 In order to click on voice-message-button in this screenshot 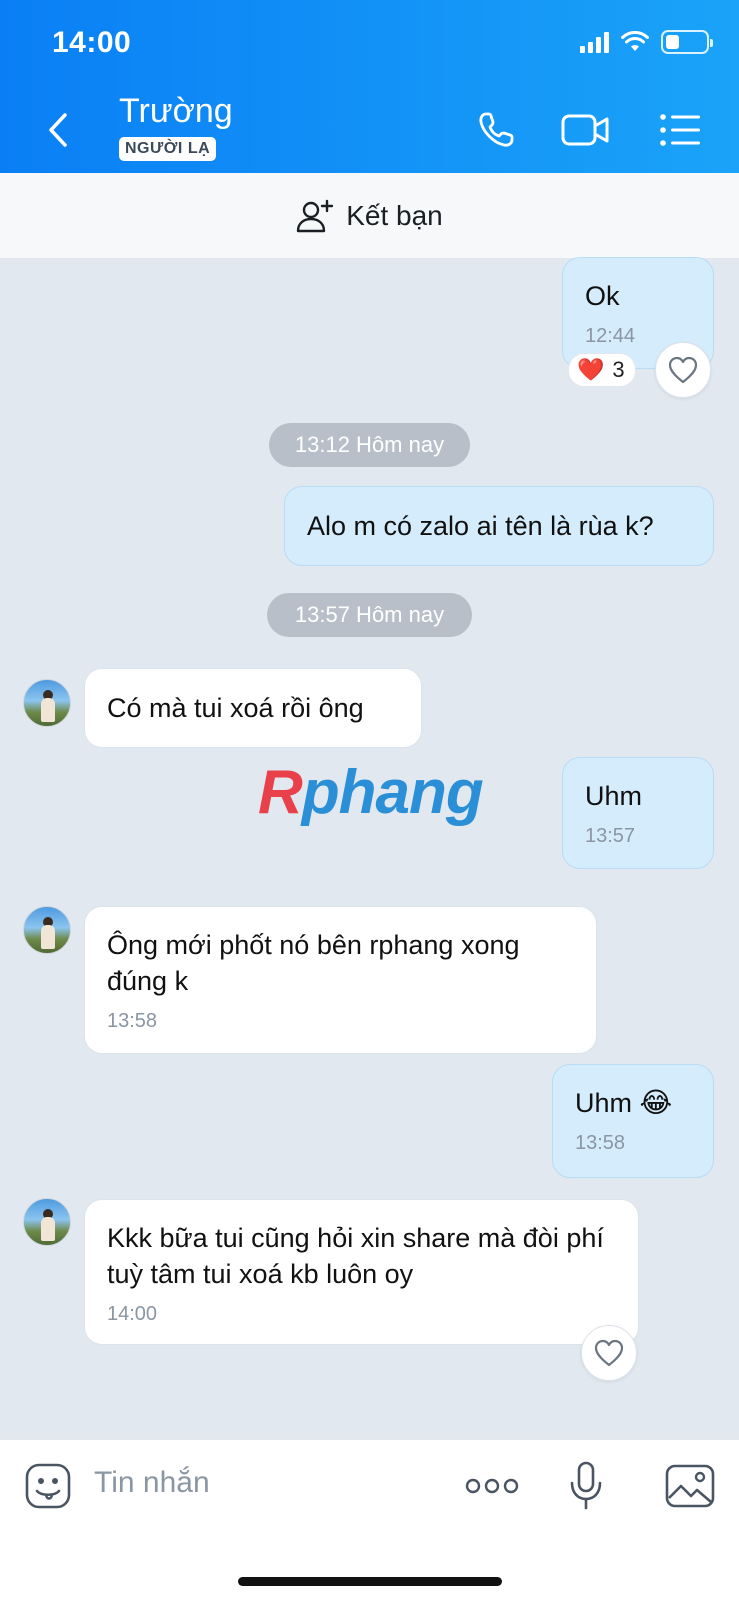, I will do `click(586, 1486)`.